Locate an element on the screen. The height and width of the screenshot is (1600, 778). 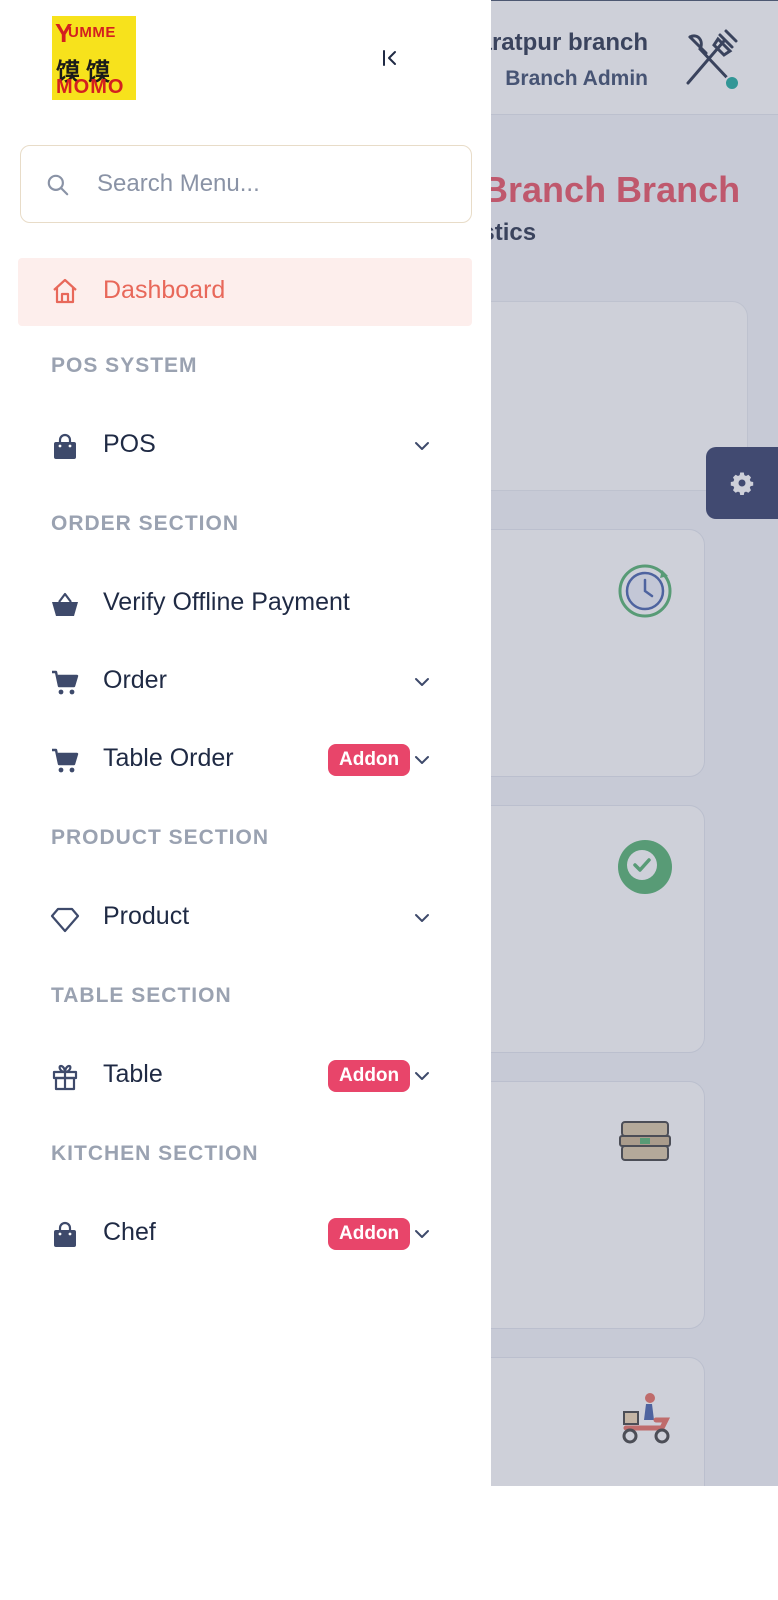
sidebar-item-label: Table is located at coordinates (133, 1074).